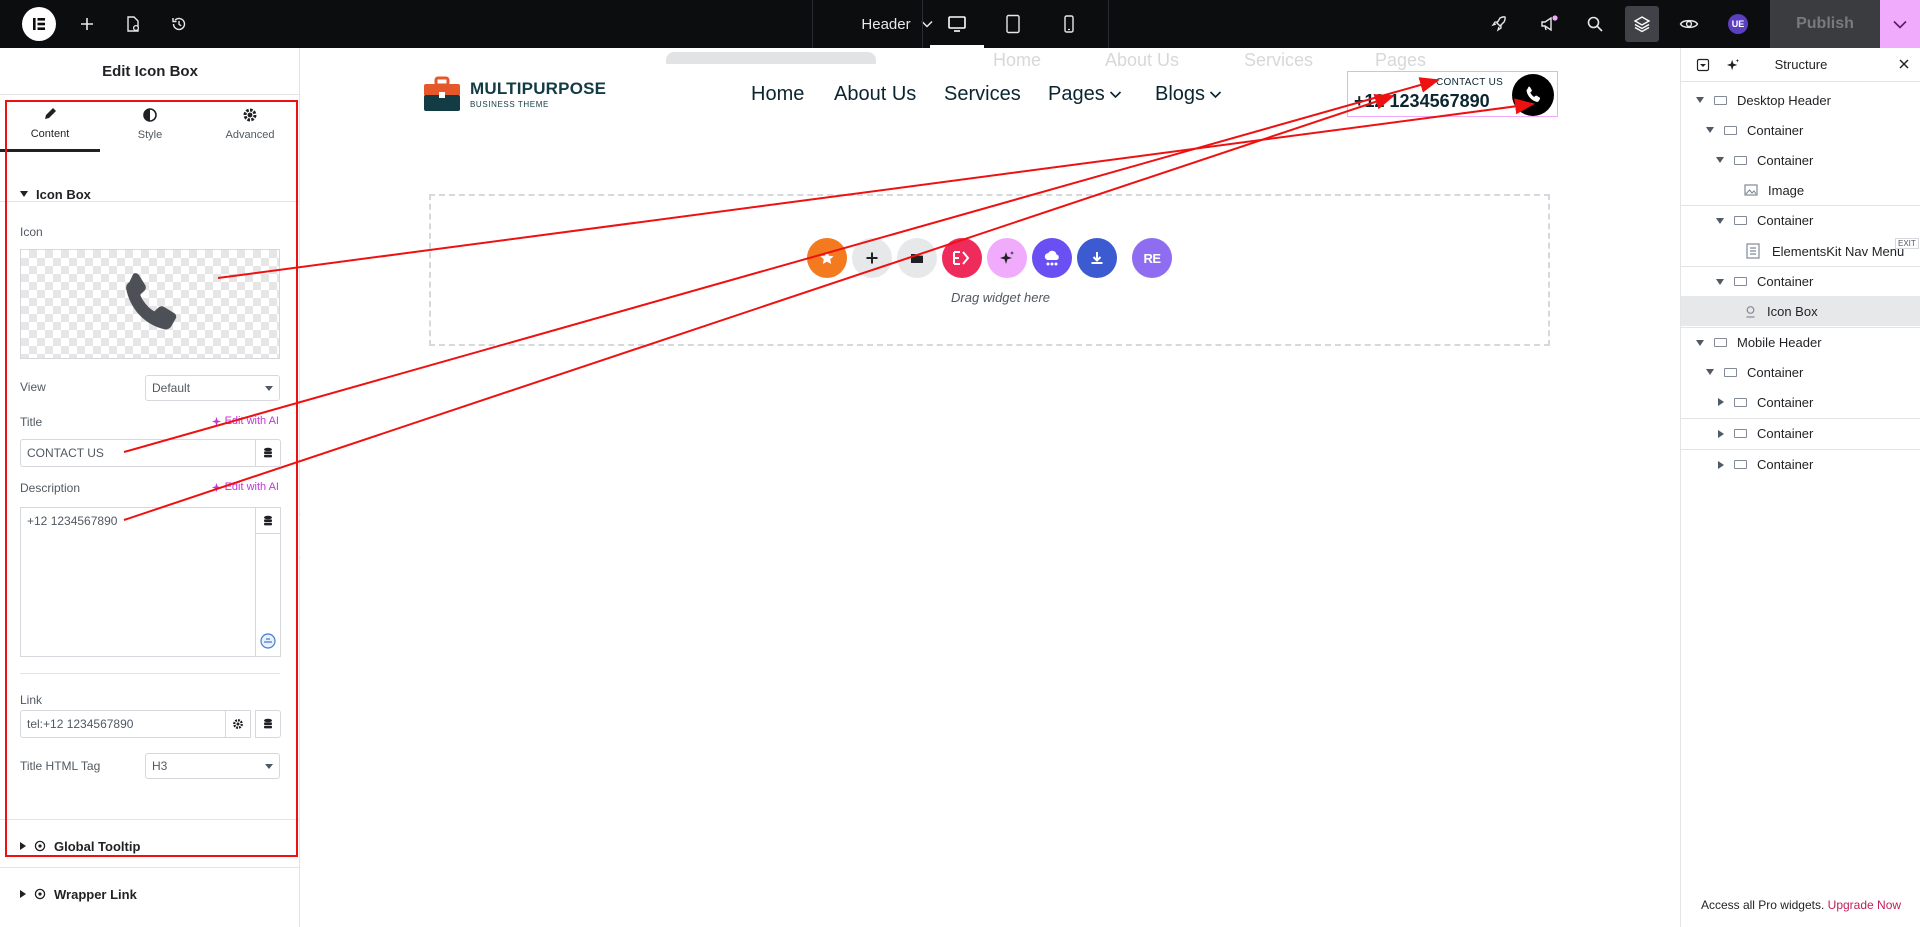 The height and width of the screenshot is (927, 1920). I want to click on exit-badge: EXIT, so click(1907, 243).